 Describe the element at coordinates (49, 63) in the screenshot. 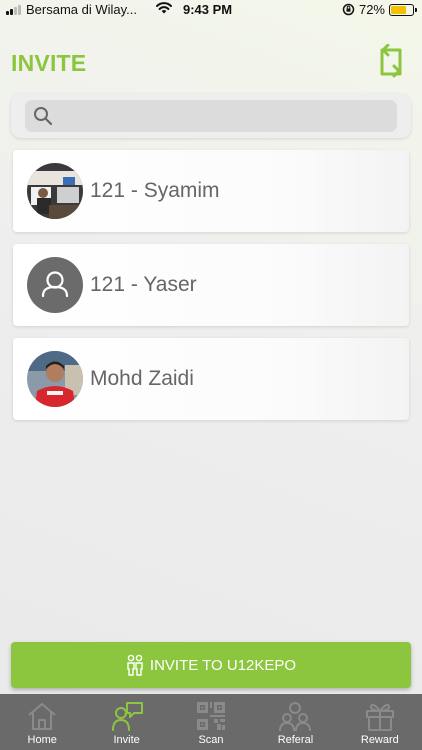

I see `page-title: INVITE` at that location.